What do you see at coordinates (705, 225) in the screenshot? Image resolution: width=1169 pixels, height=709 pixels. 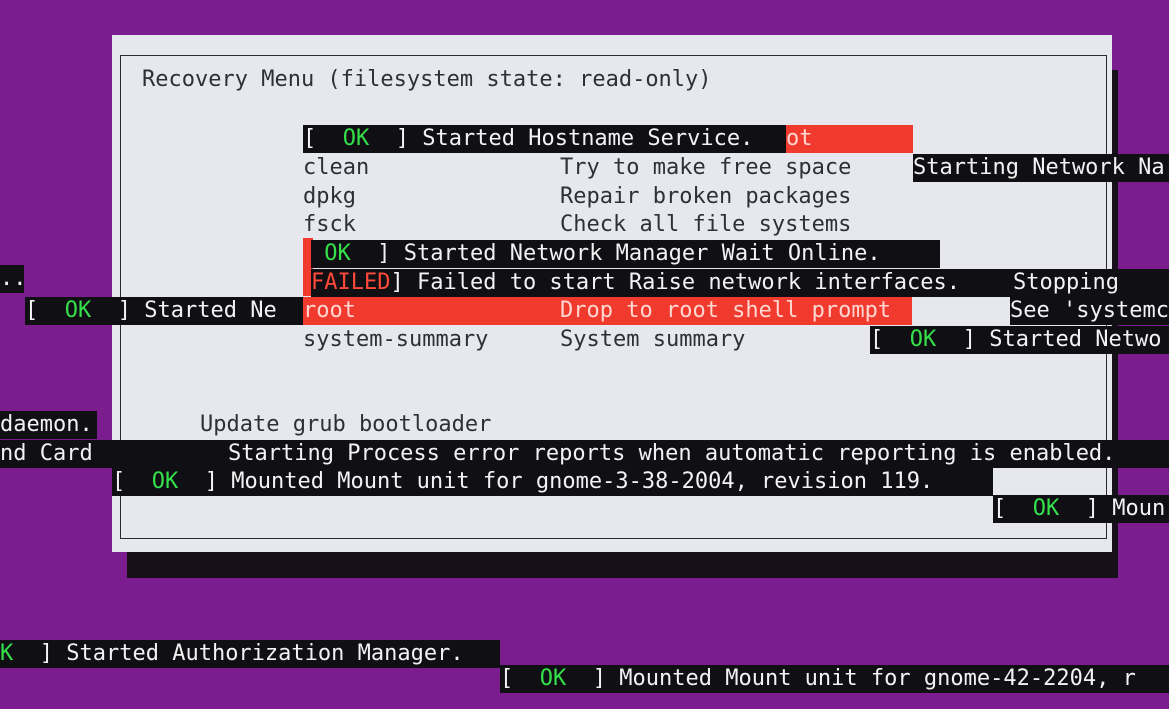 I see `menu-item-fsck-desc: Check all file systems` at bounding box center [705, 225].